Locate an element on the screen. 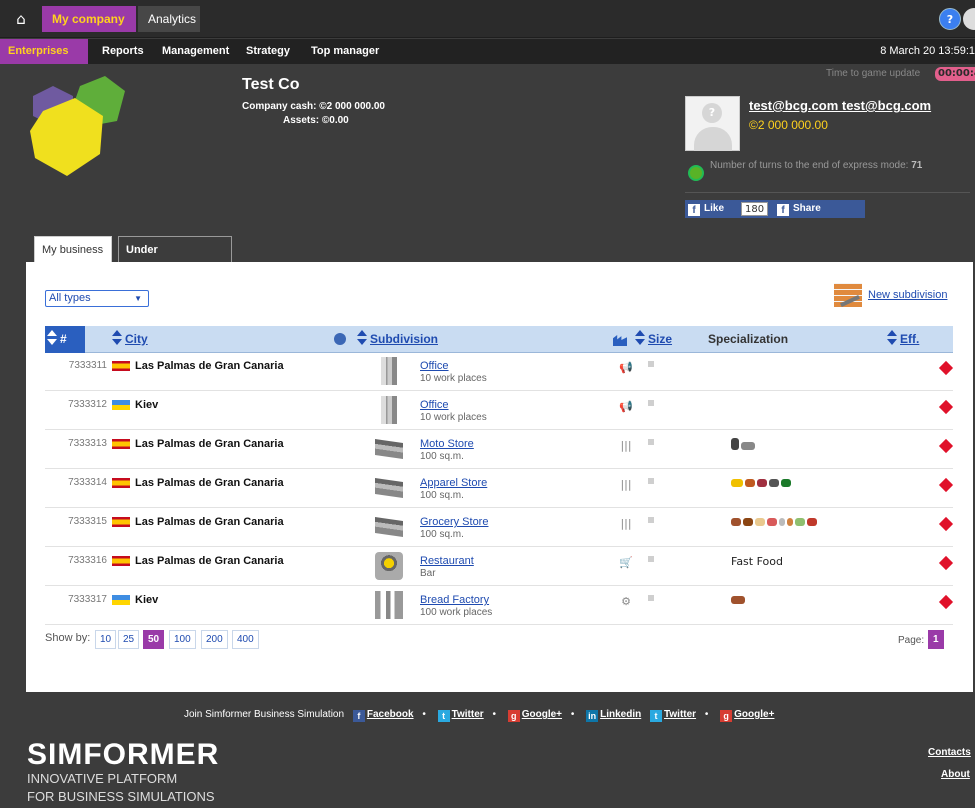  fb-like-label: Like is located at coordinates (714, 208).